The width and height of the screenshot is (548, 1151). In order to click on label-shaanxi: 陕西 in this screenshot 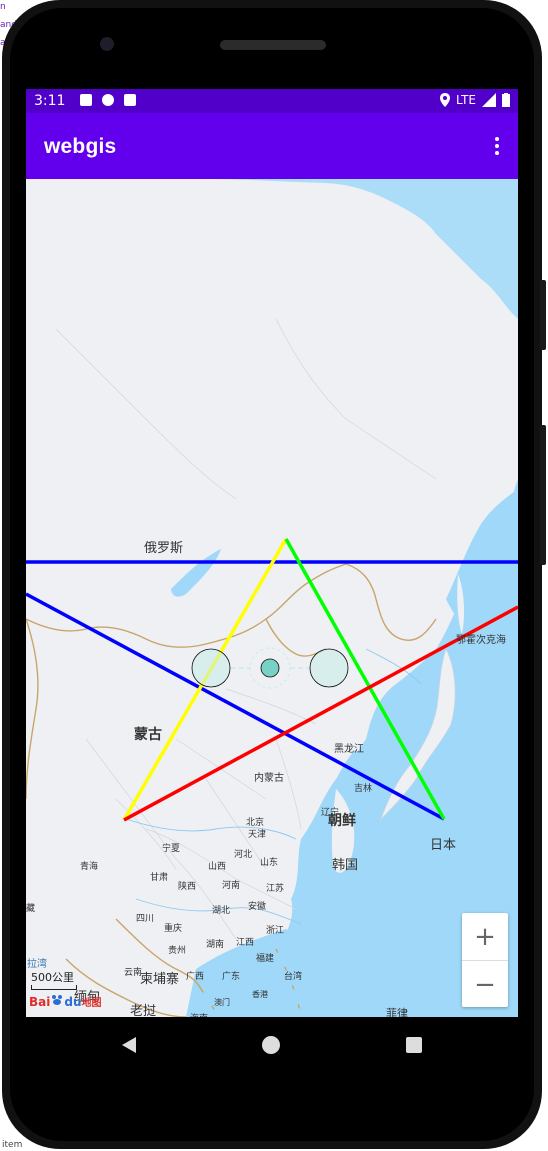, I will do `click(187, 886)`.